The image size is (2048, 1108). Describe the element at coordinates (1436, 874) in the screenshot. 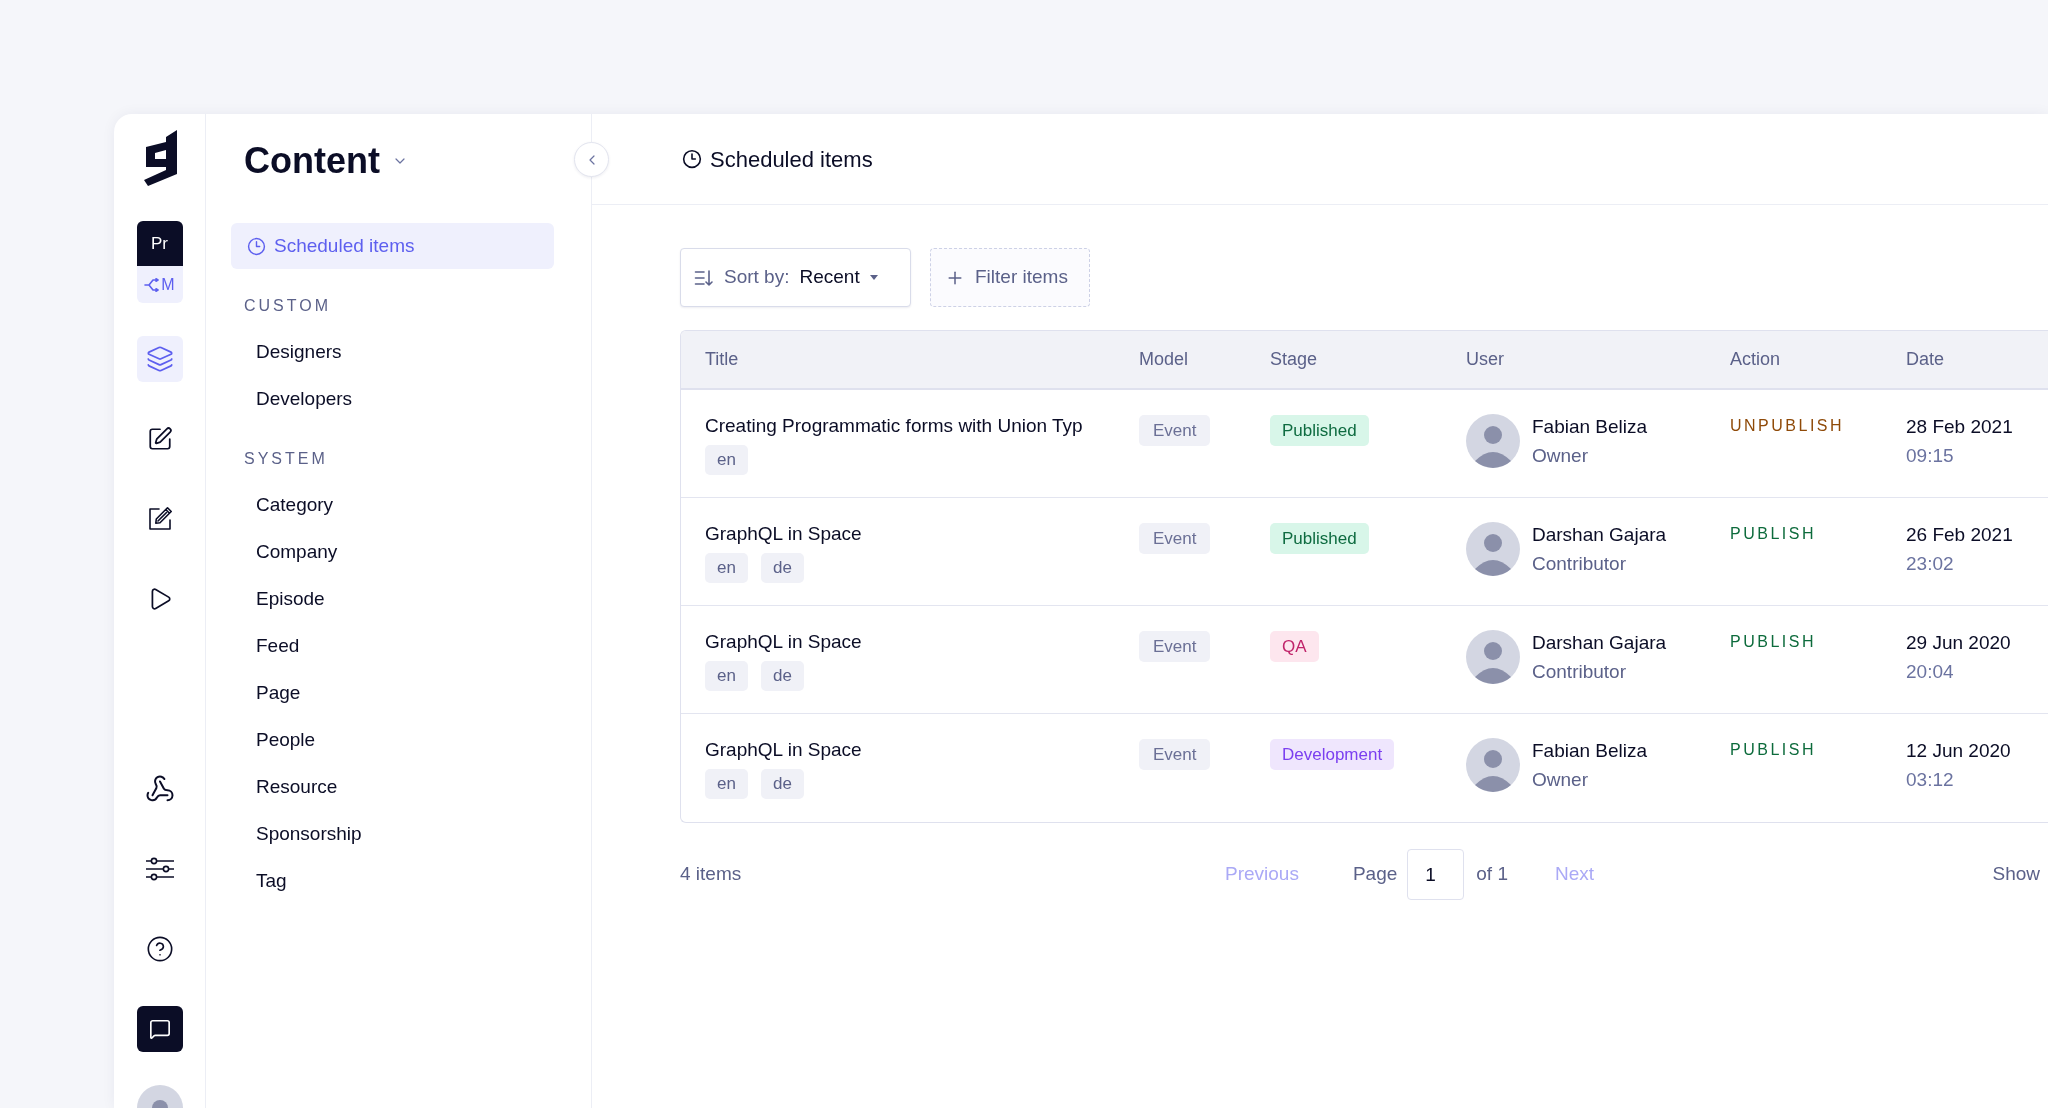

I see `page-input: 1` at that location.